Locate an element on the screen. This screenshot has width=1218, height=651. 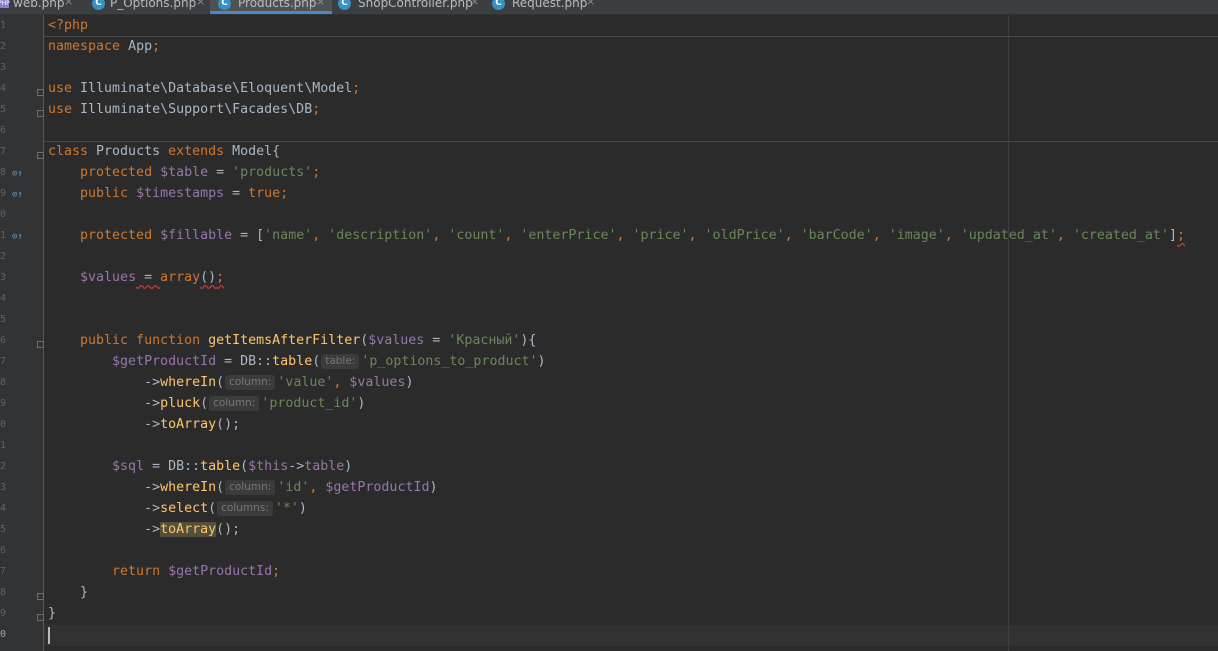
line-number: 8 is located at coordinates (3, 172).